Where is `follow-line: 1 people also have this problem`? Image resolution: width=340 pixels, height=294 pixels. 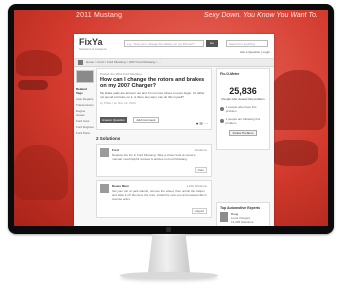
follow-line: 1 people also have this problem is located at coordinates (243, 109).